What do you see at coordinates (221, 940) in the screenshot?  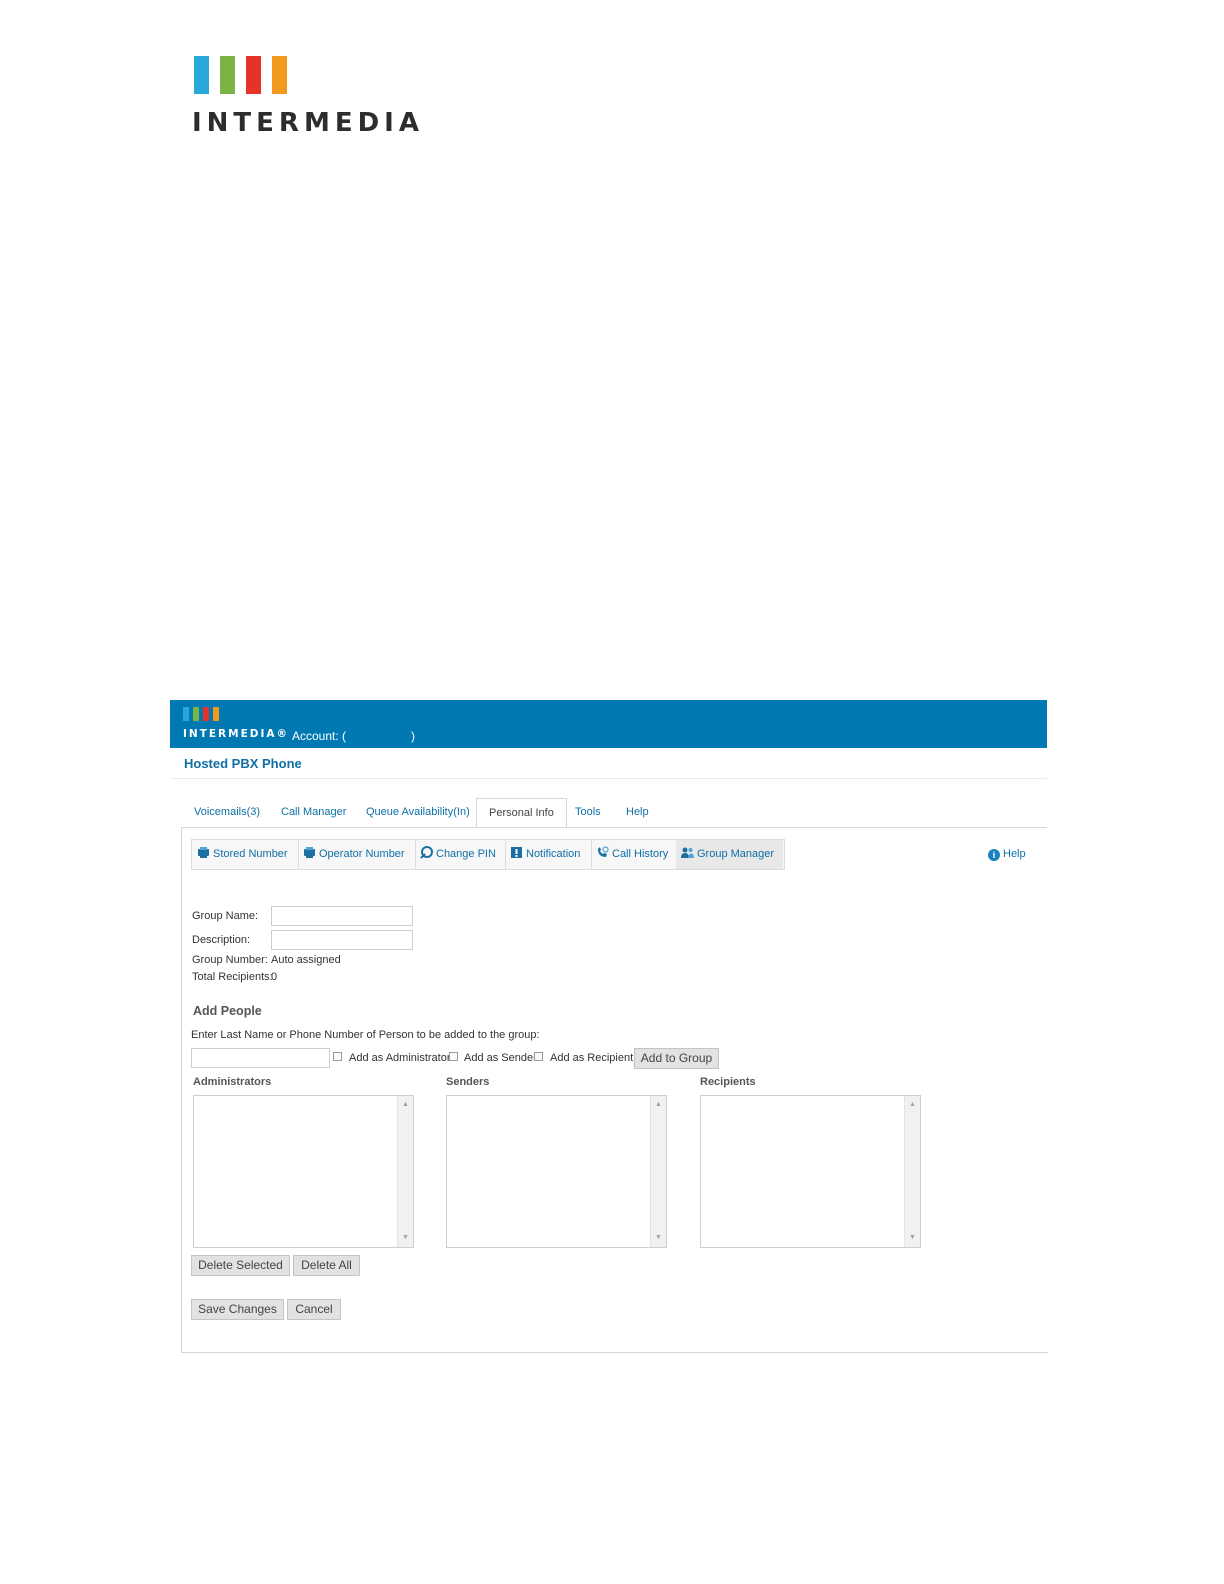 I see `description-label: Description:` at bounding box center [221, 940].